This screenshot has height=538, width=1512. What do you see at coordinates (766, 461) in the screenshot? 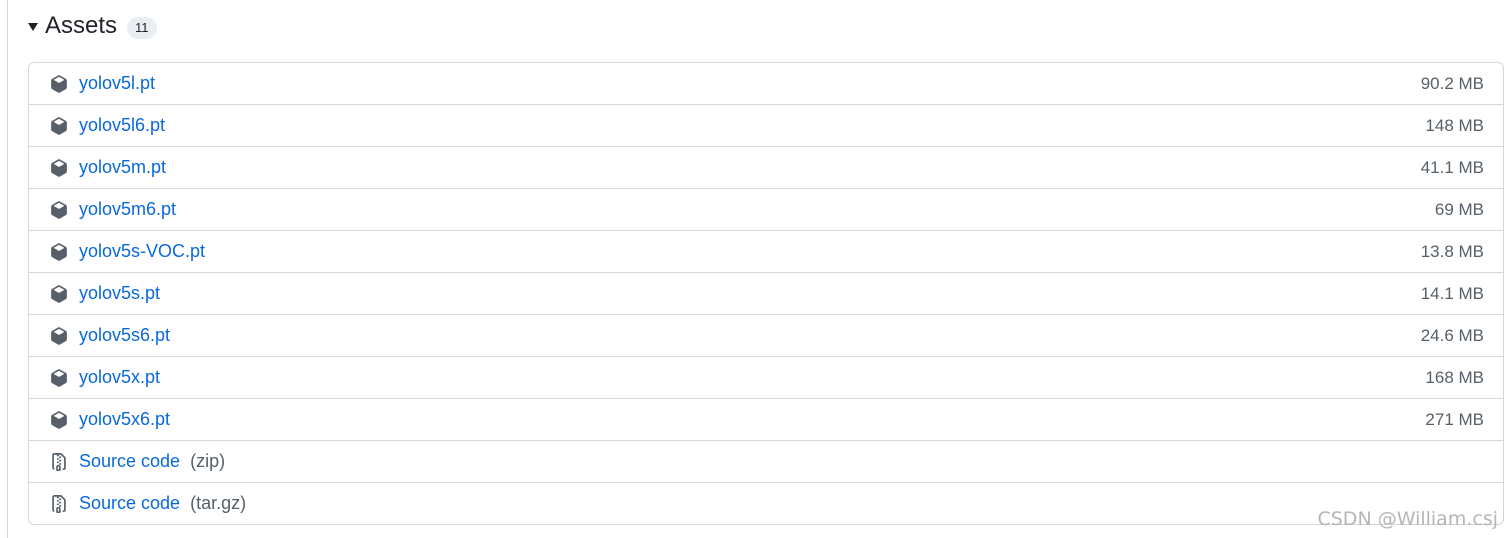
I see `source-row: Source code (zip)` at bounding box center [766, 461].